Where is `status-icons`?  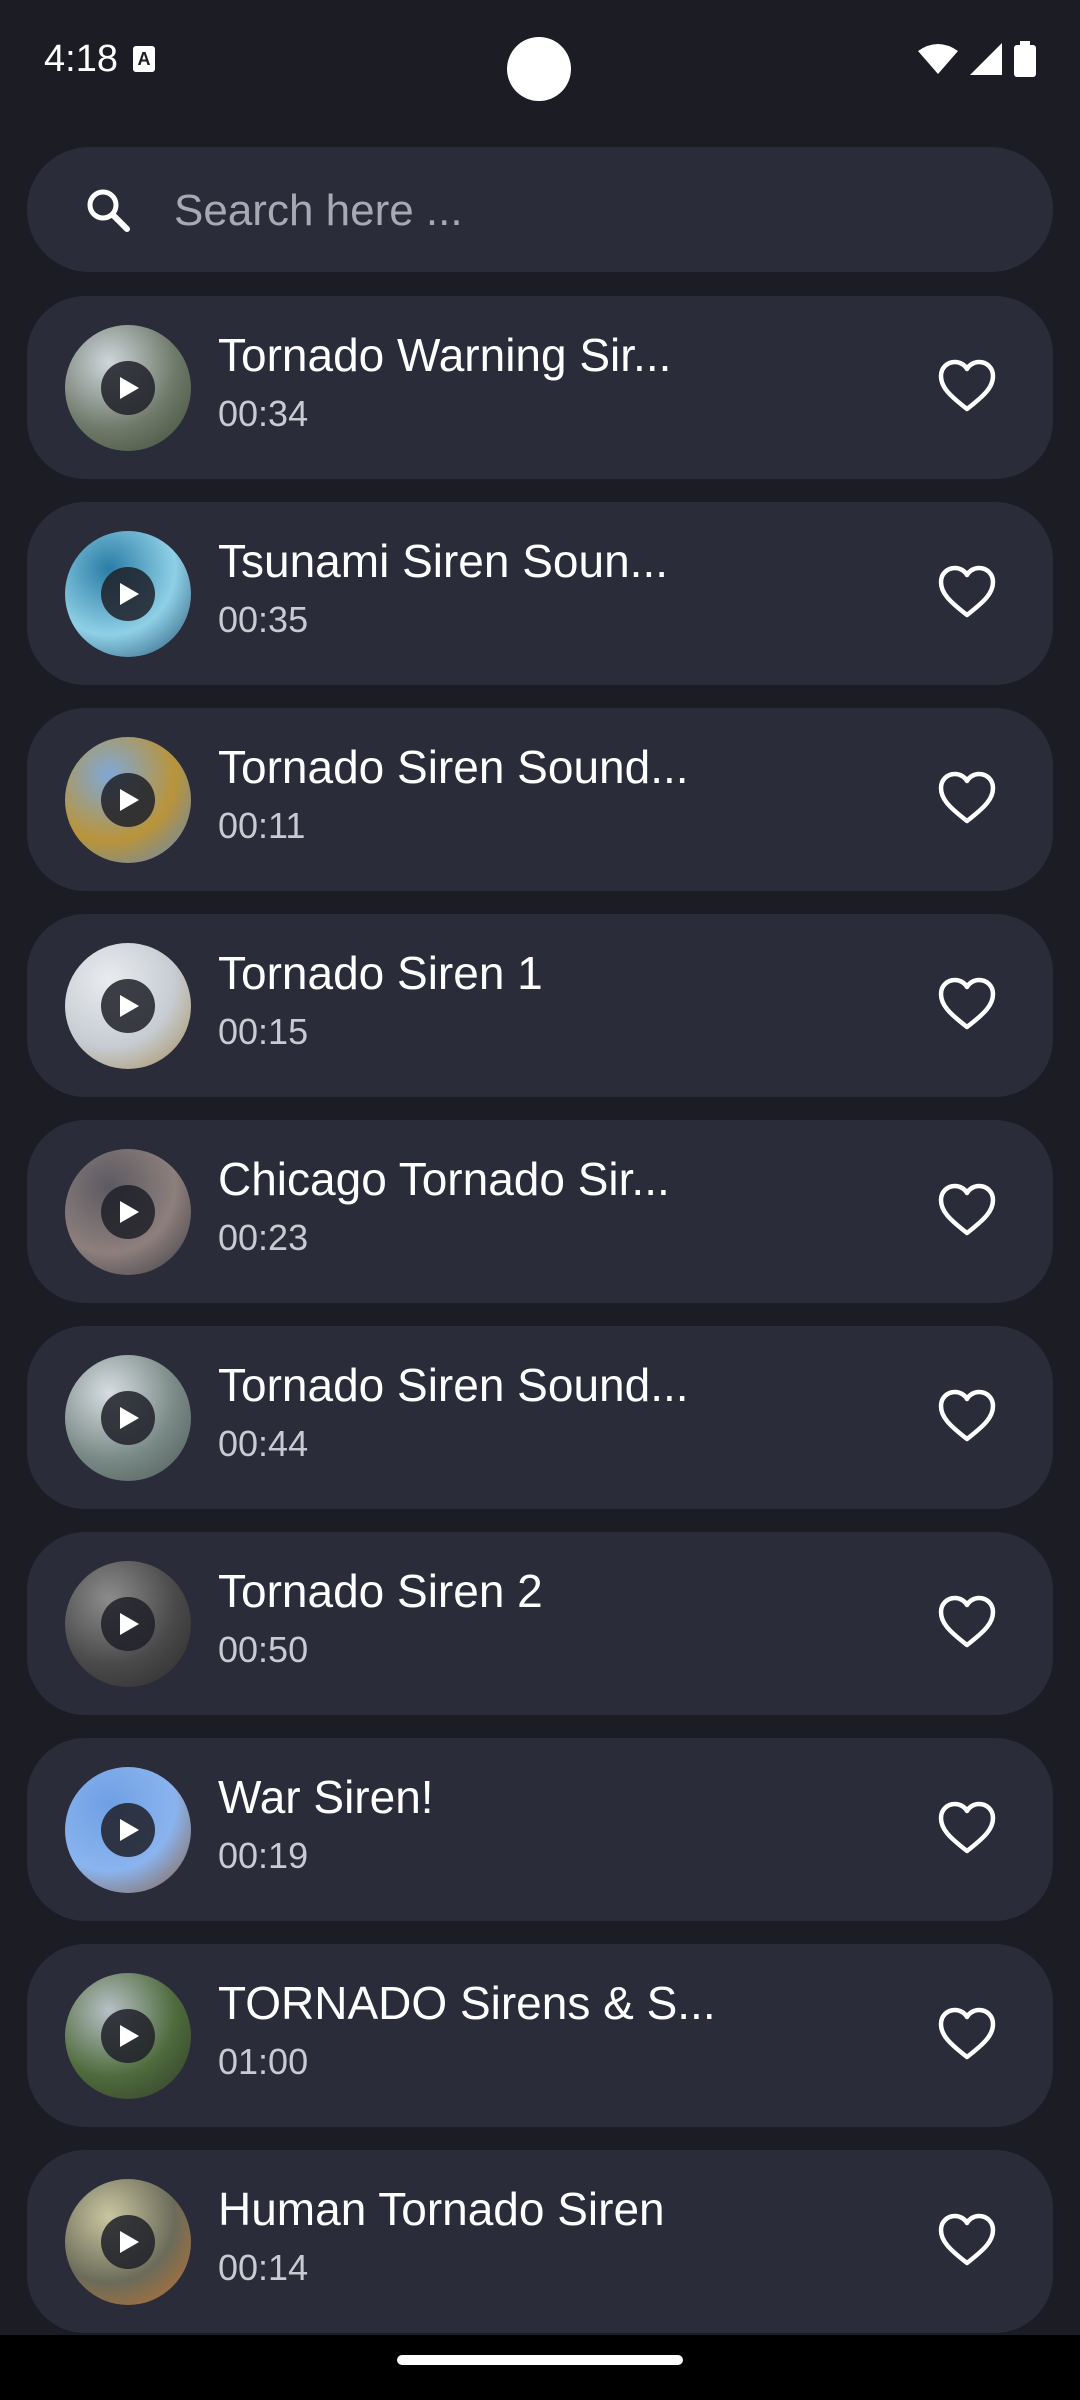
status-icons is located at coordinates (977, 59).